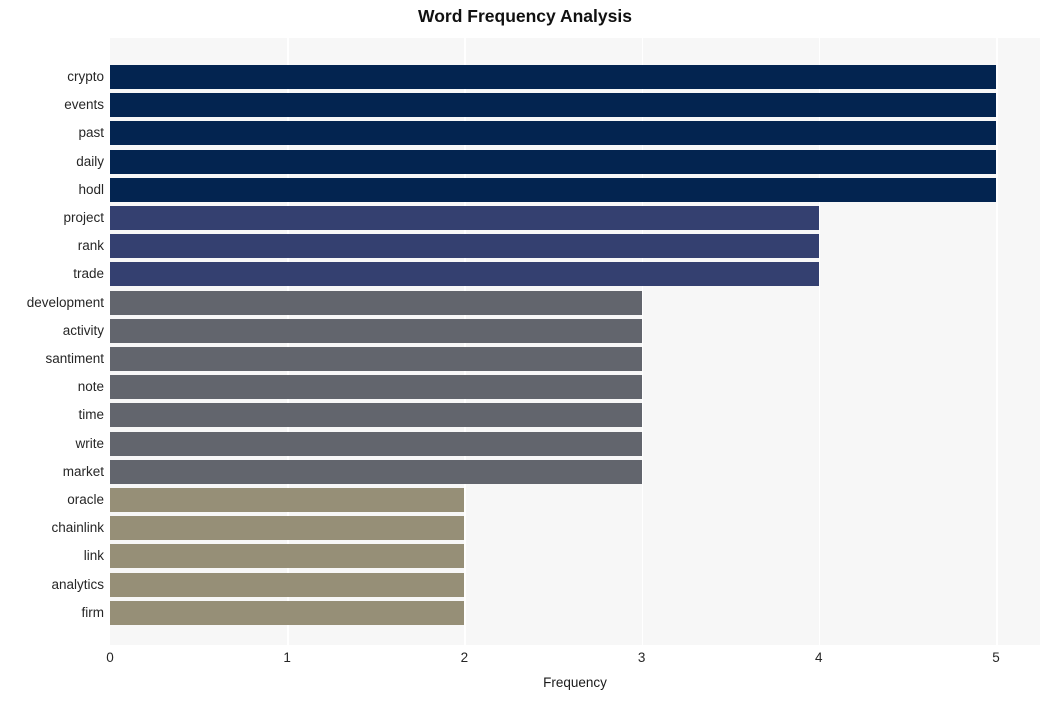  What do you see at coordinates (91, 133) in the screenshot?
I see `y-axis-tick-label: past` at bounding box center [91, 133].